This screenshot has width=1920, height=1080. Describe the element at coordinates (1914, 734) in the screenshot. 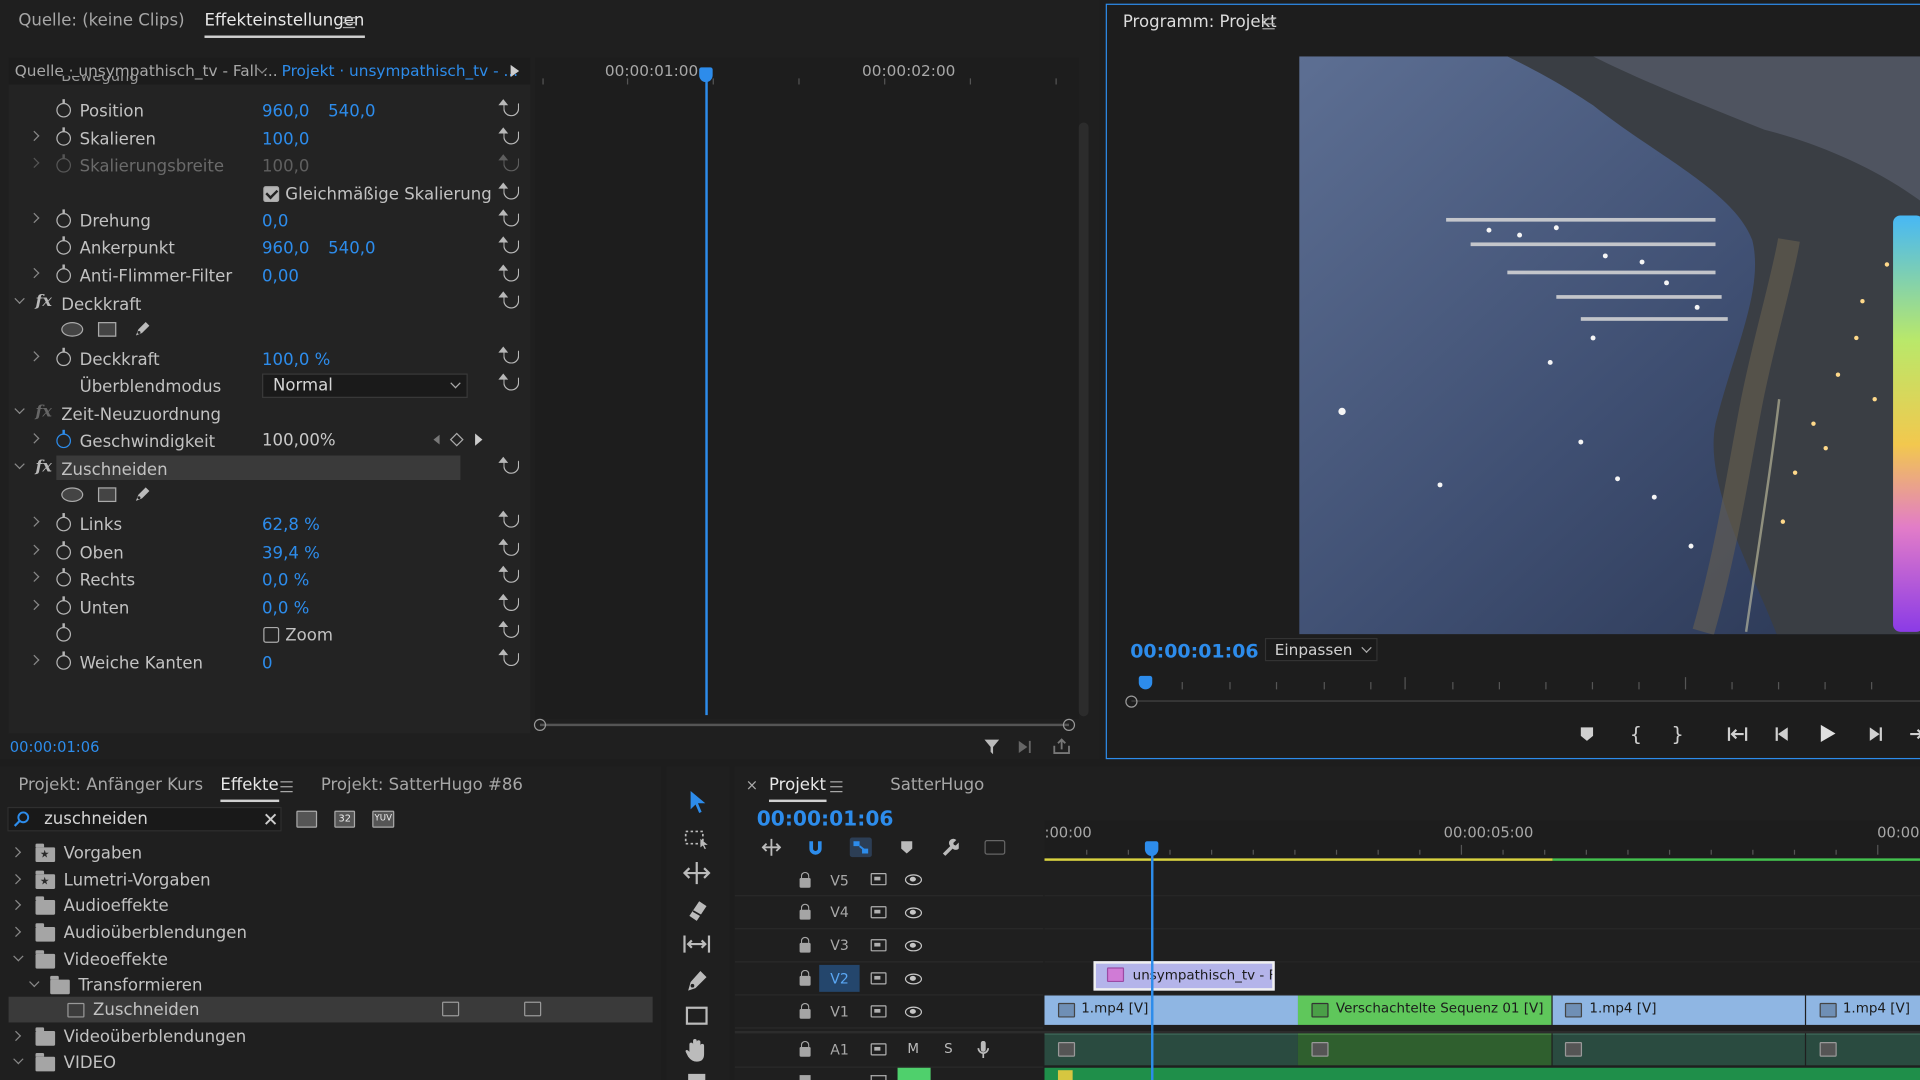

I see `go-to-out-icon` at that location.